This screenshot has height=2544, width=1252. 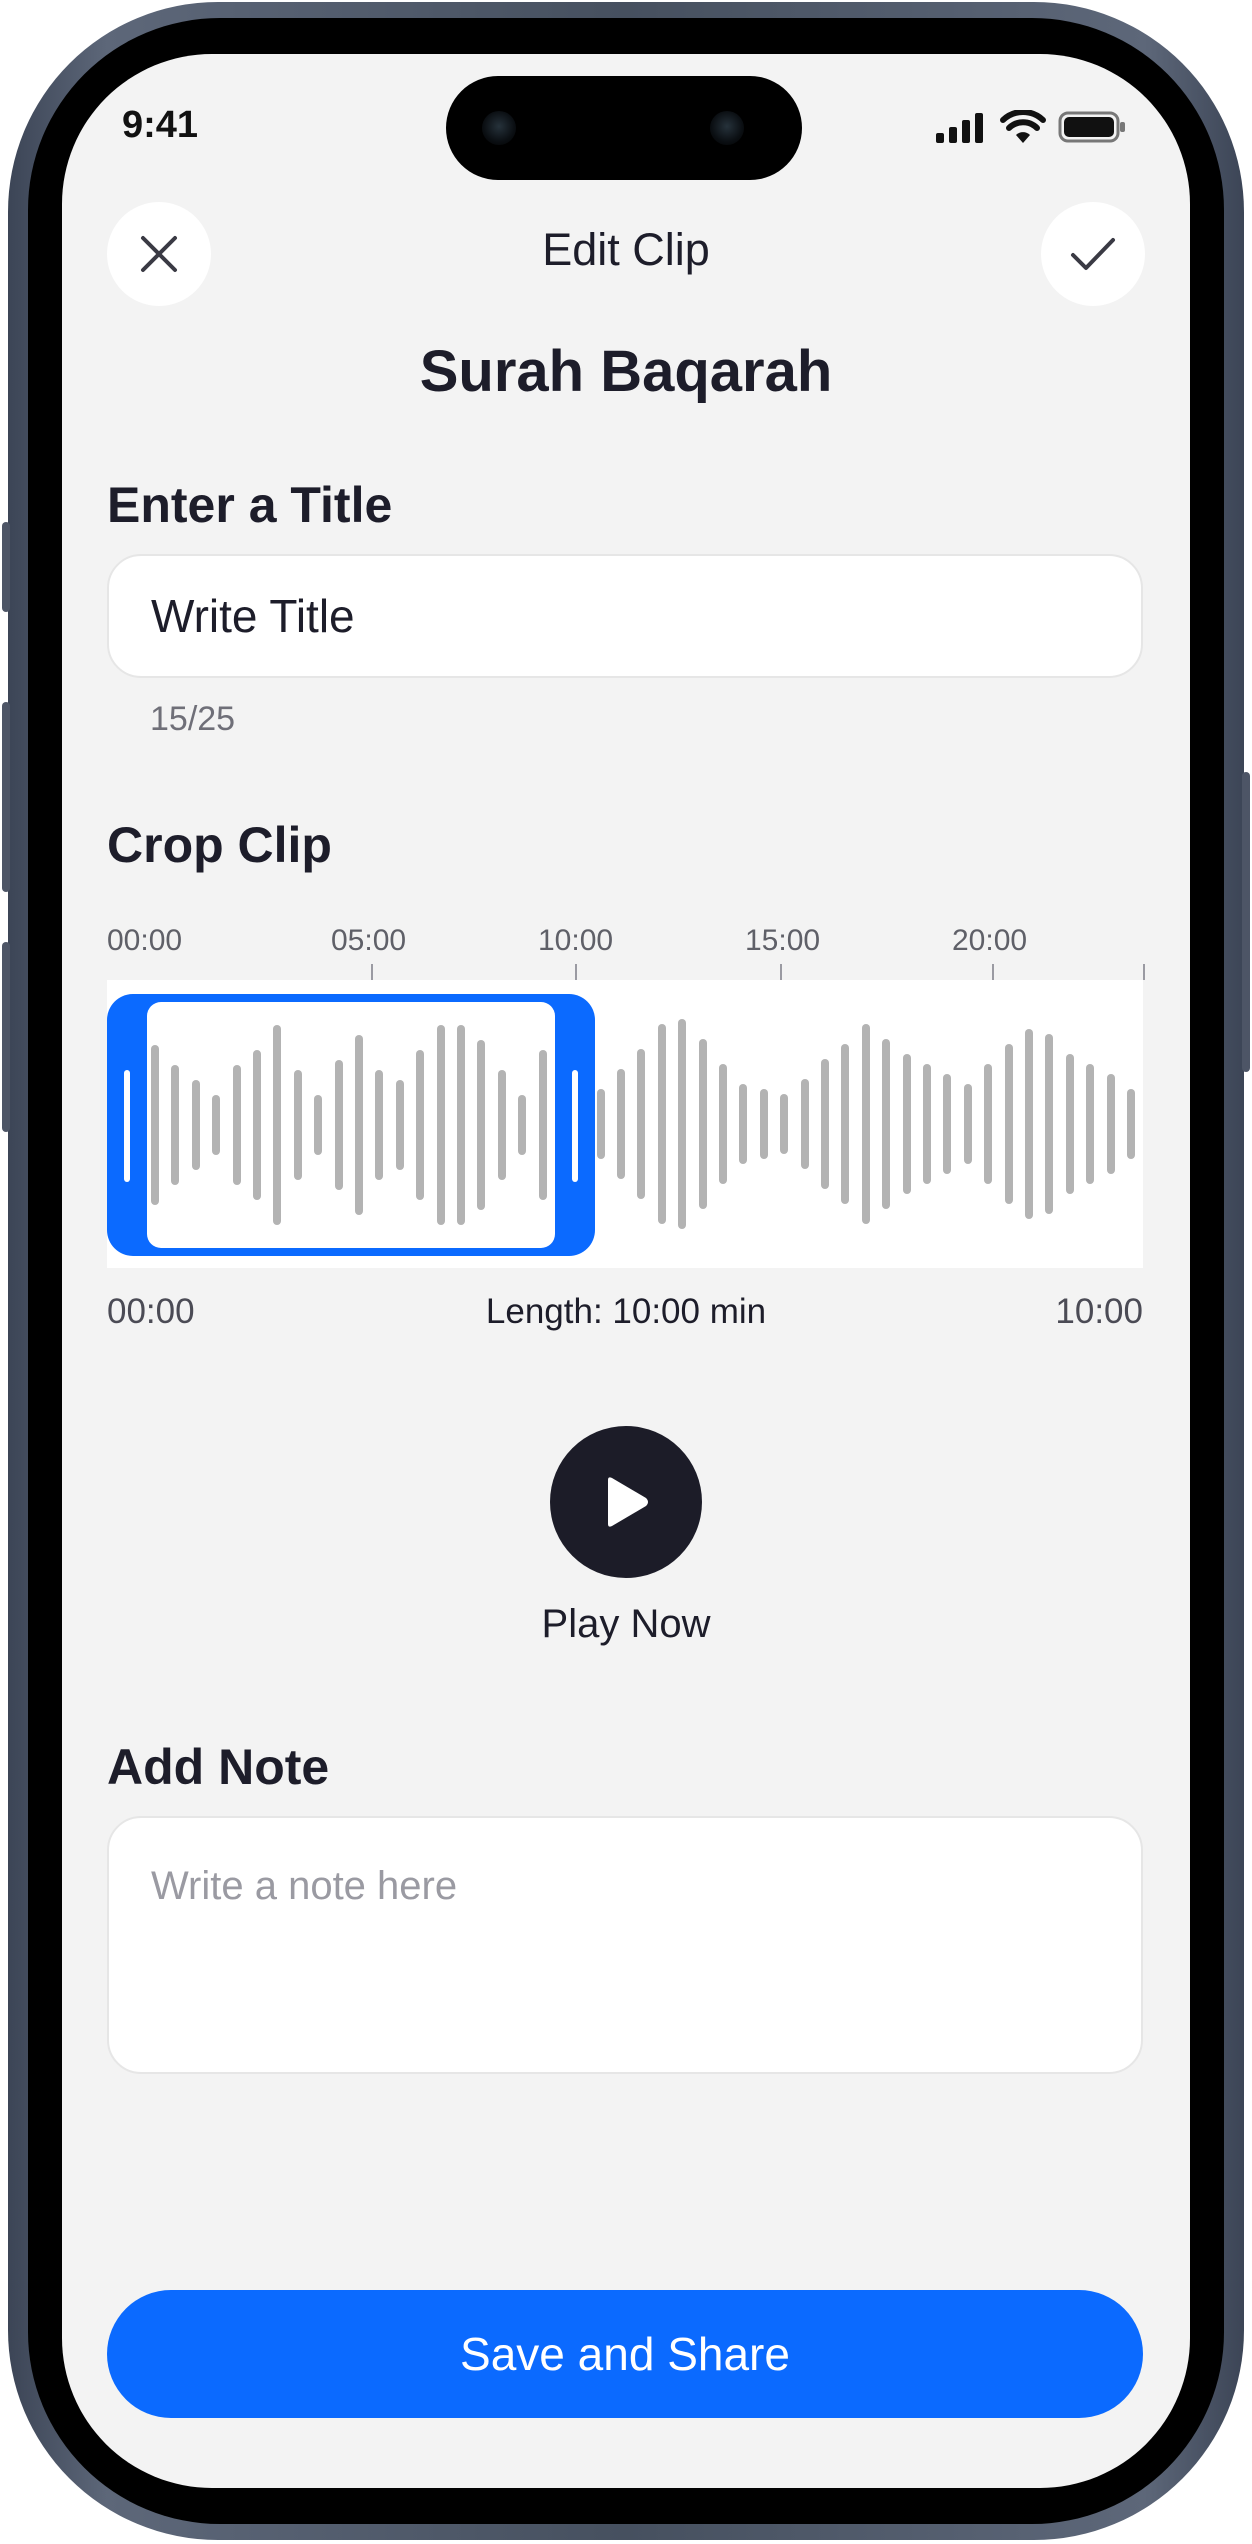 I want to click on selected-waveform, so click(x=351, y=1125).